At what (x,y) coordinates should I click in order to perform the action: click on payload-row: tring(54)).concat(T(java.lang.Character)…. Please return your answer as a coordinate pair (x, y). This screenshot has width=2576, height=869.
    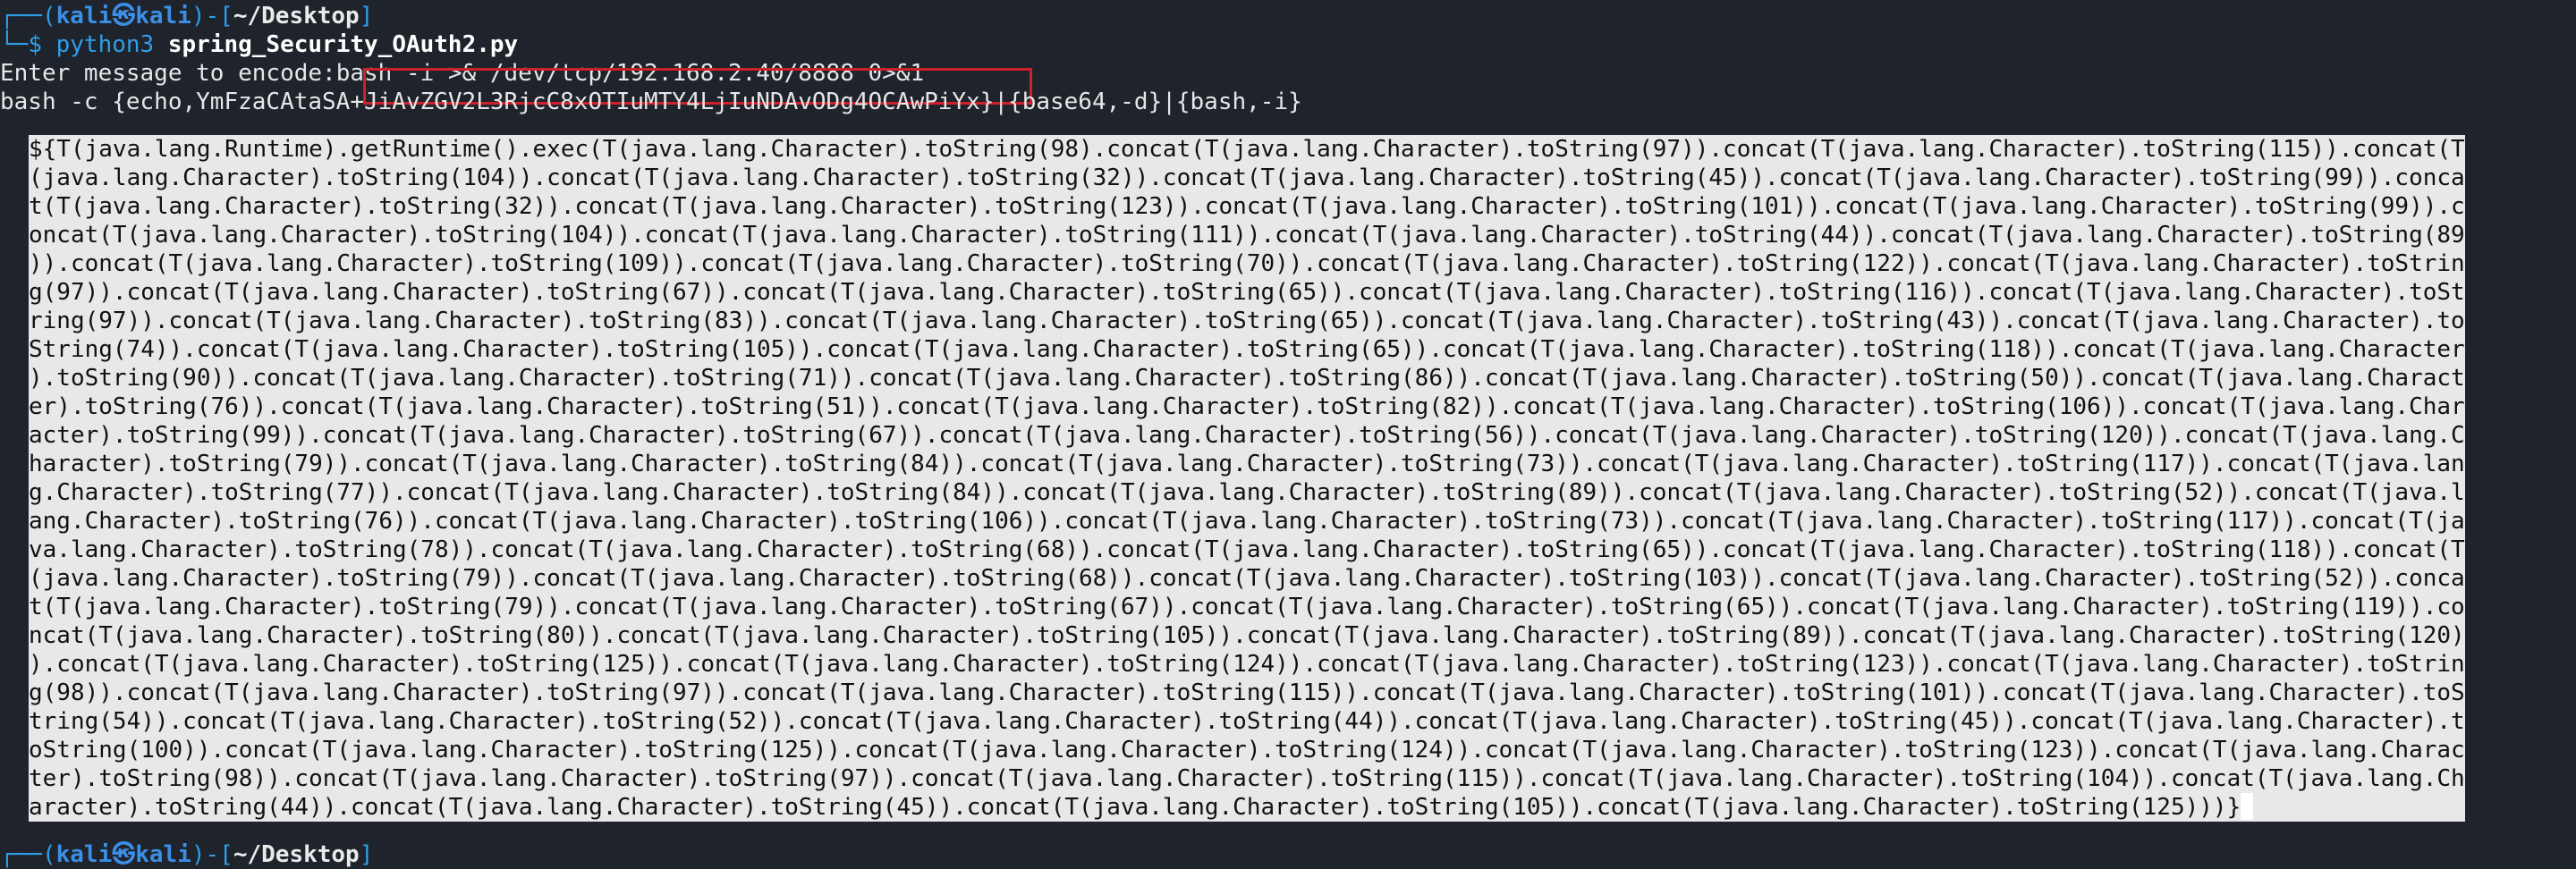
    Looking at the image, I should click on (1247, 721).